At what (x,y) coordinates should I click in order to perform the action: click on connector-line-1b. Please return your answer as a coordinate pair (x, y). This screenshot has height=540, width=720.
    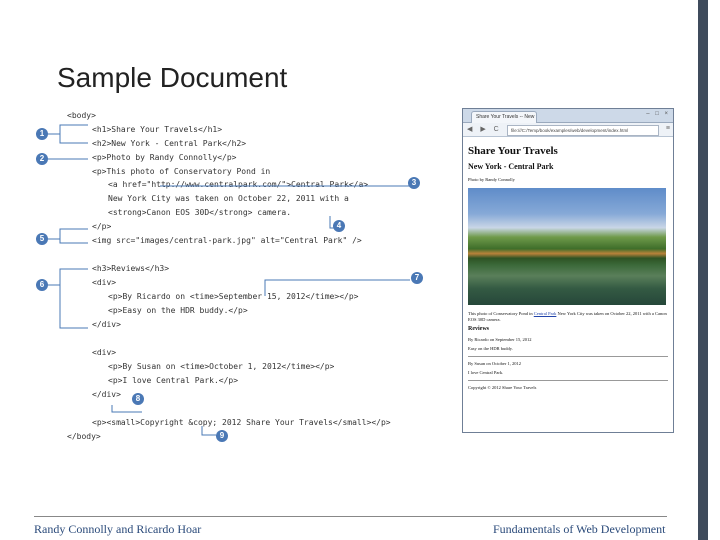
    Looking at the image, I should click on (73, 139).